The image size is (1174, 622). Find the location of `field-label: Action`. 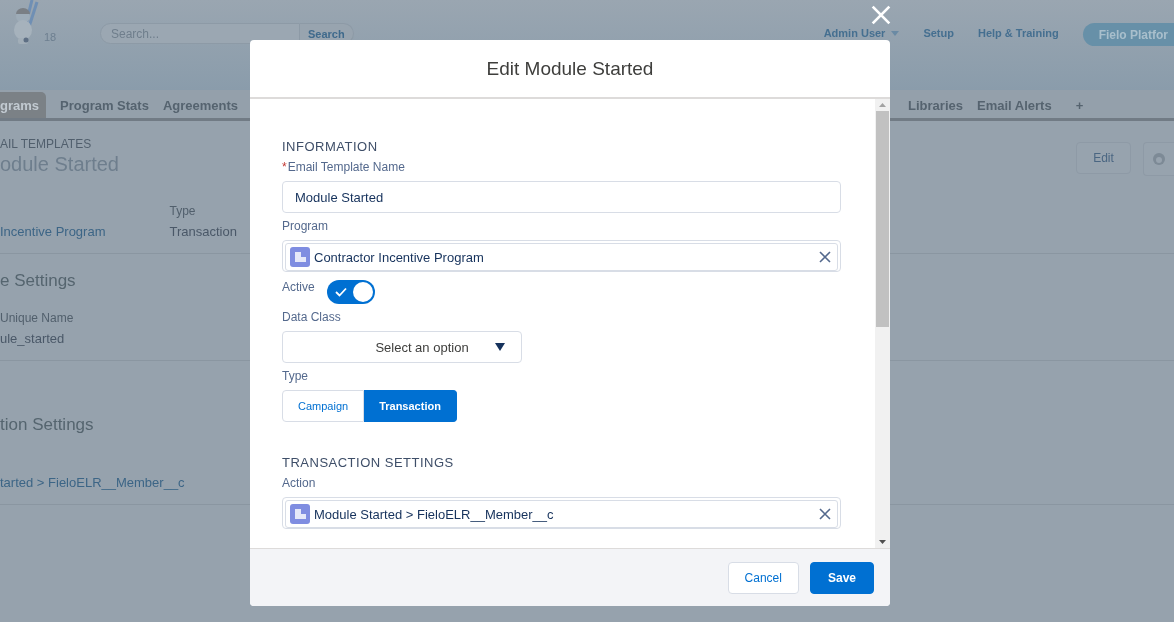

field-label: Action is located at coordinates (299, 483).